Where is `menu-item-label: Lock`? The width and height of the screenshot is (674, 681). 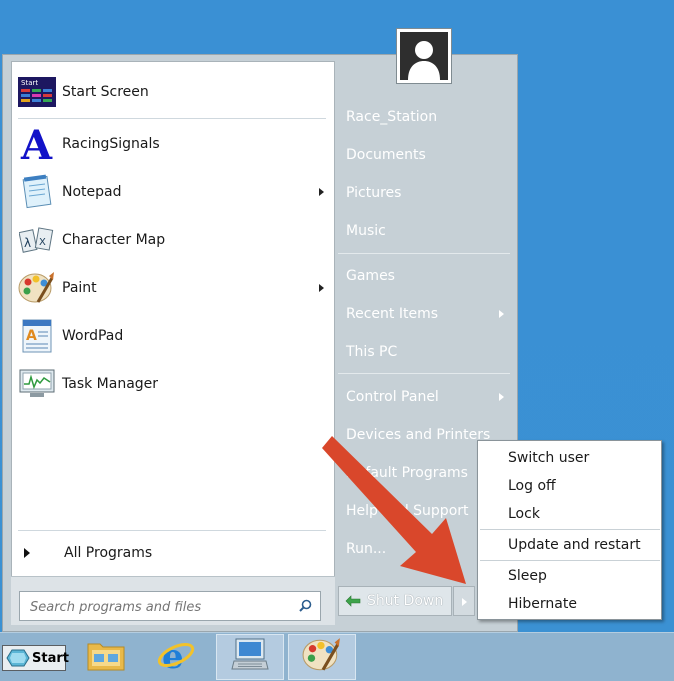
menu-item-label: Lock is located at coordinates (524, 514).